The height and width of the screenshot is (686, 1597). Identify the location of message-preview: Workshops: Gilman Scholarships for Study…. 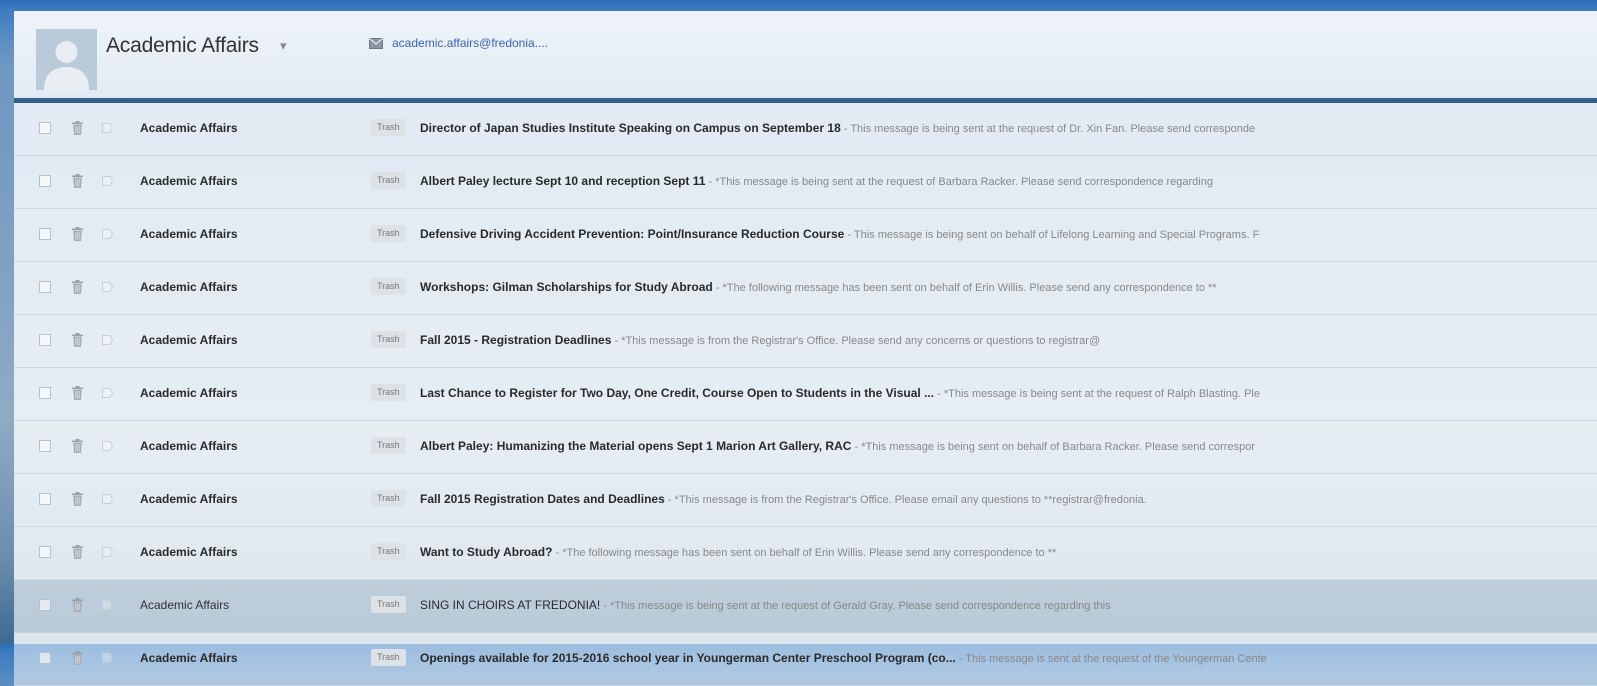
(818, 287).